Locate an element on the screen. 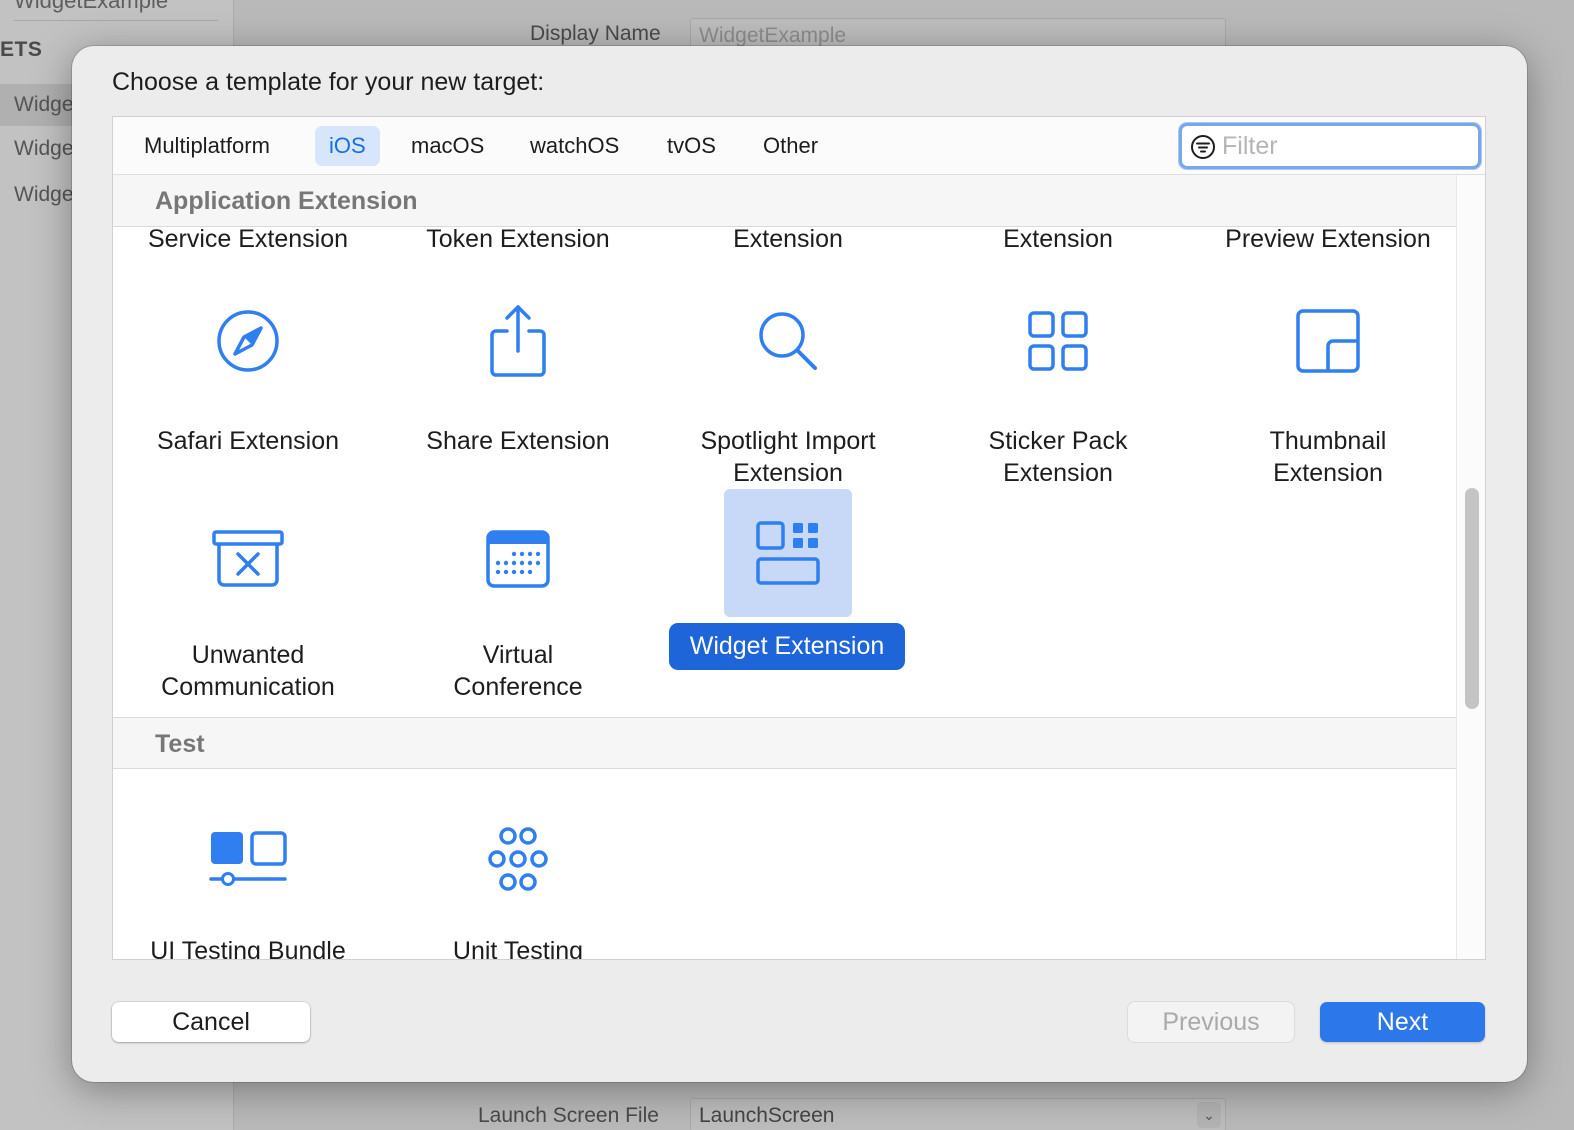  launch-screen-label: Launch Screen File is located at coordinates (568, 1115).